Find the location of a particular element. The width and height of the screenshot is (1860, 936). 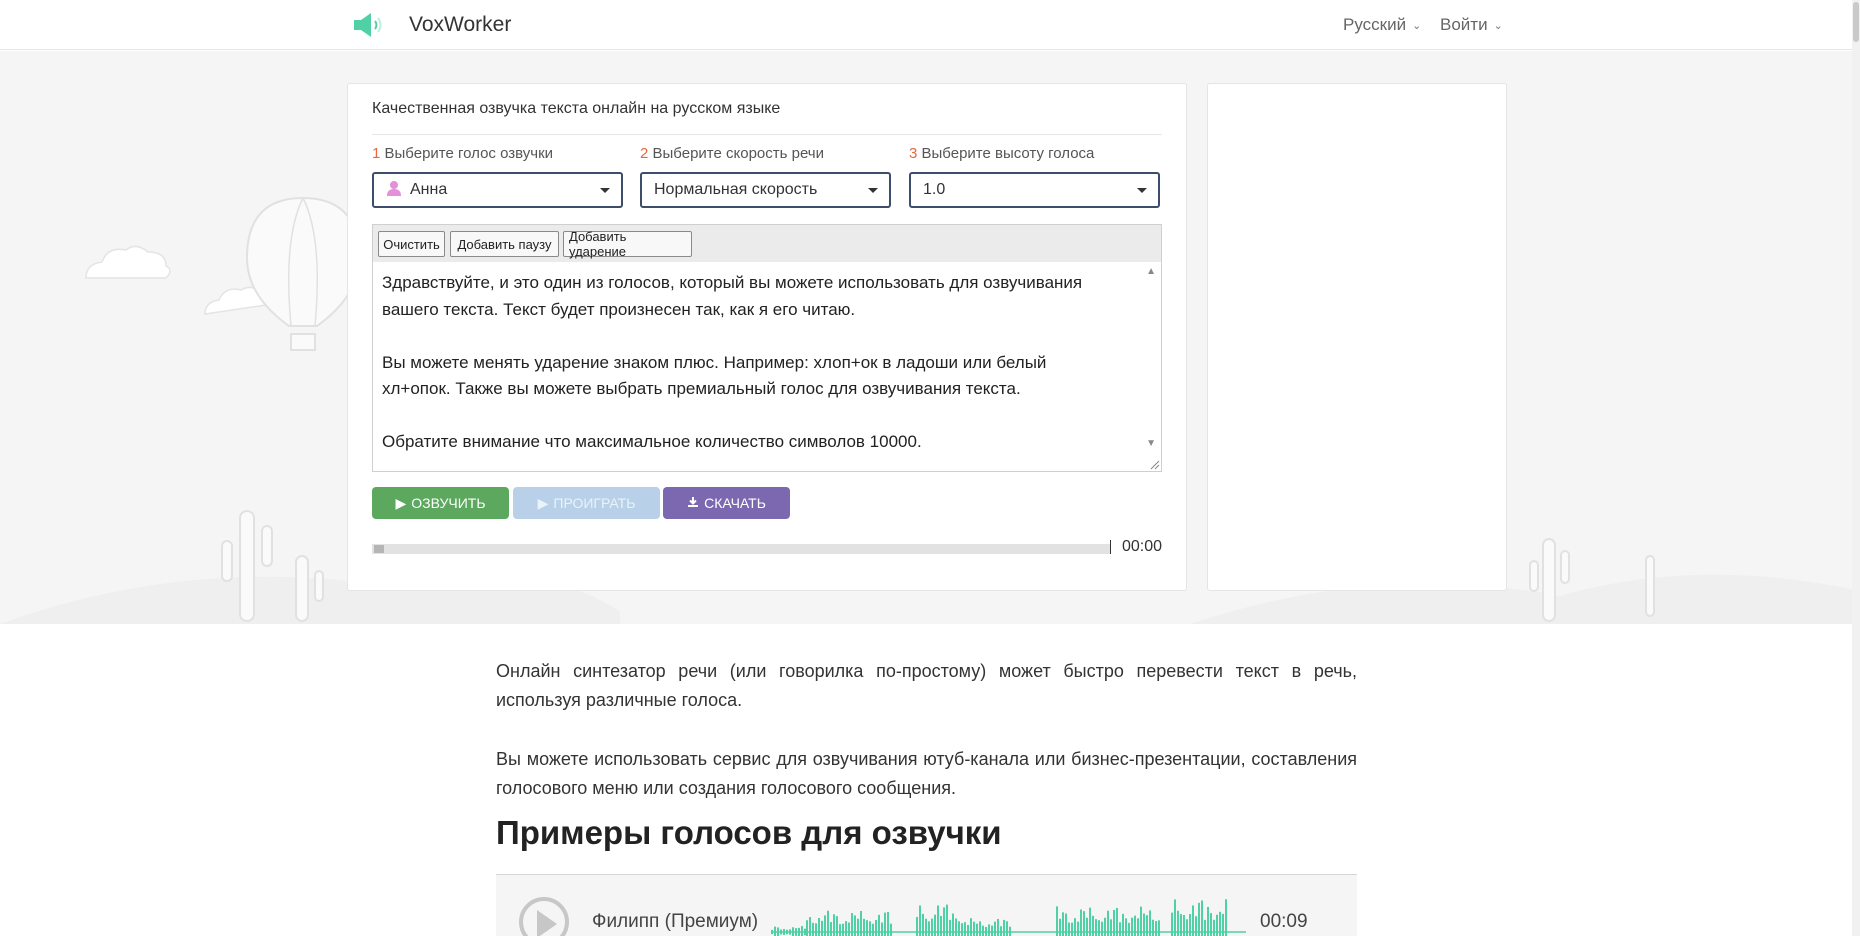

play-button: ▶ ПРОИГРАТЬ is located at coordinates (586, 503).